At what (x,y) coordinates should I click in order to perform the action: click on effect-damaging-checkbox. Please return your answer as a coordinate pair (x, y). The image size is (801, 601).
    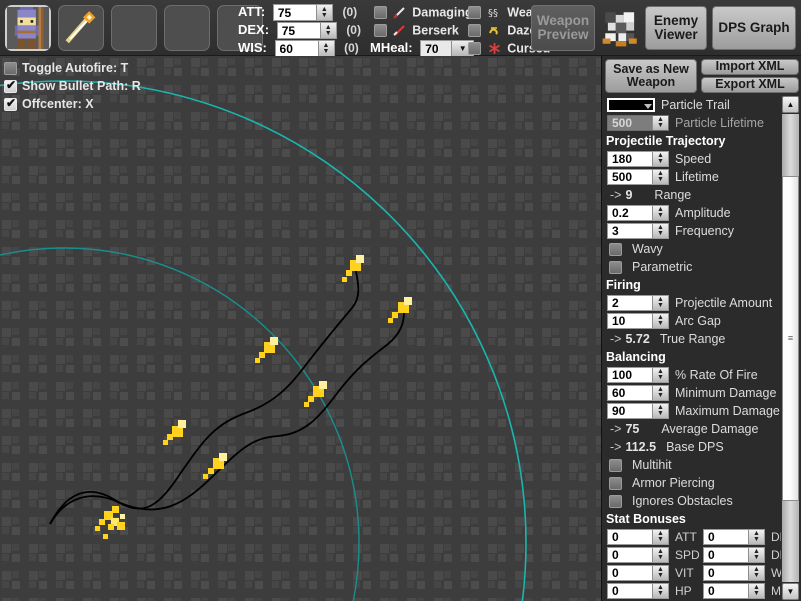
    Looking at the image, I should click on (380, 13).